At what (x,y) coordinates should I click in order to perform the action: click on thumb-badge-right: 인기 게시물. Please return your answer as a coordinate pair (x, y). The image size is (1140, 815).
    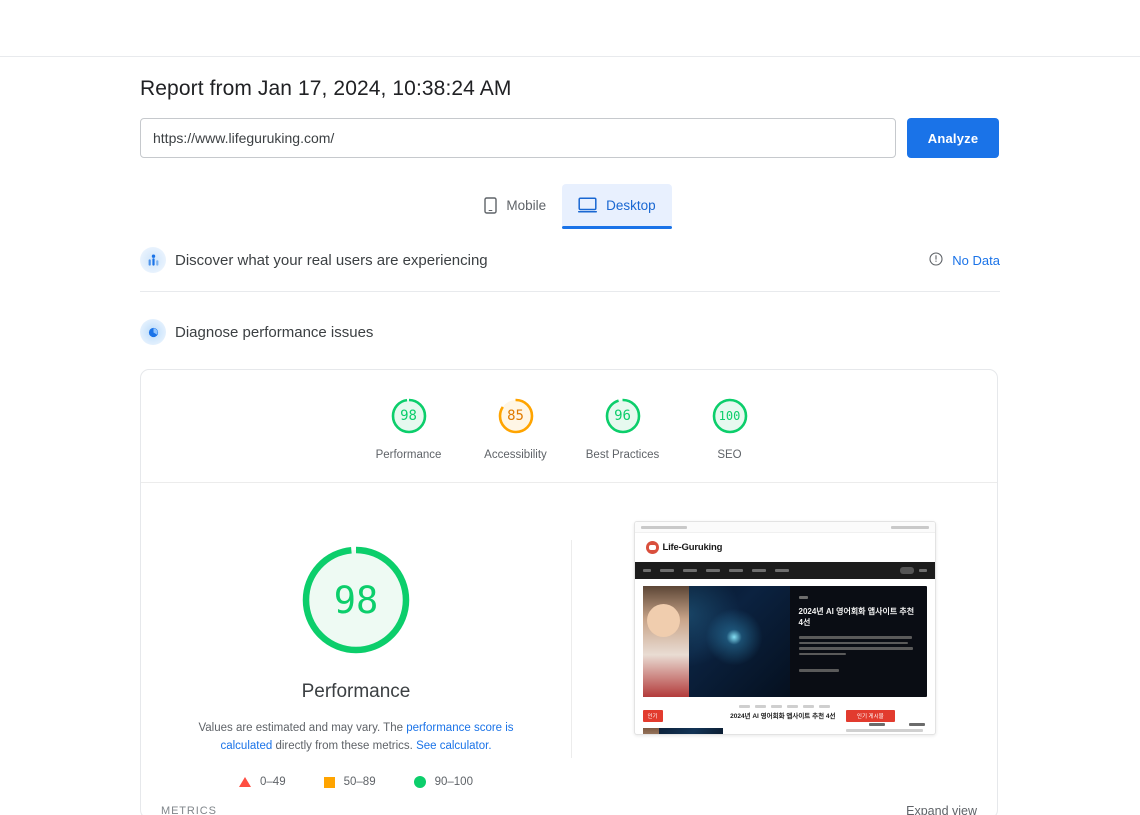
    Looking at the image, I should click on (870, 716).